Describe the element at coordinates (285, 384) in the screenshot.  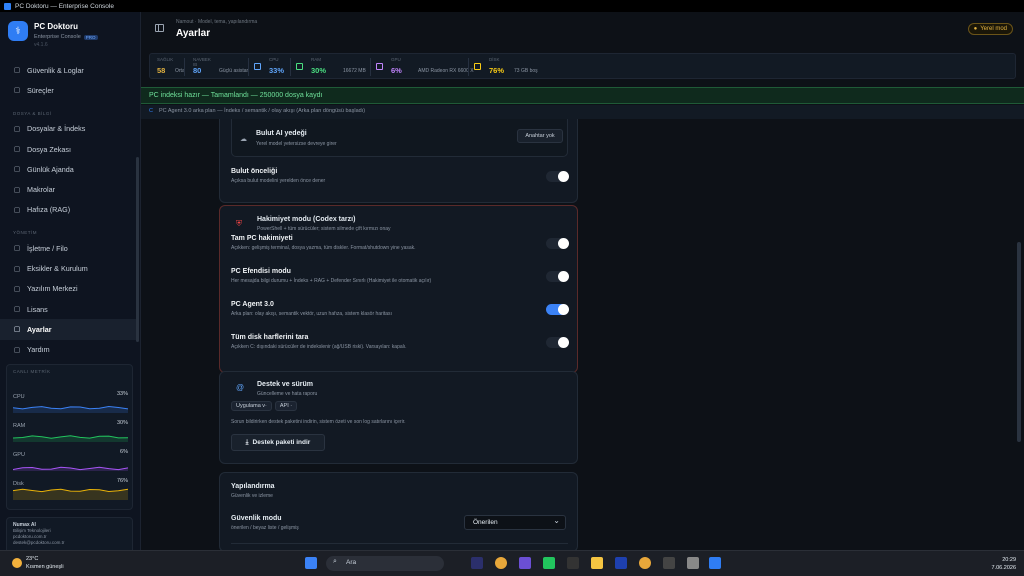
I see `support-title: Destek ve sürüm` at that location.